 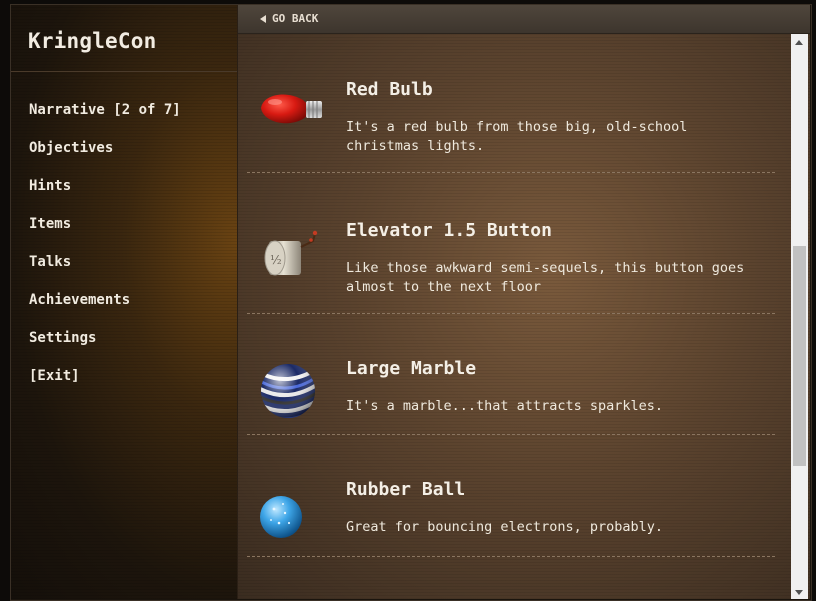 What do you see at coordinates (389, 89) in the screenshot?
I see `item-name: Red Bulb` at bounding box center [389, 89].